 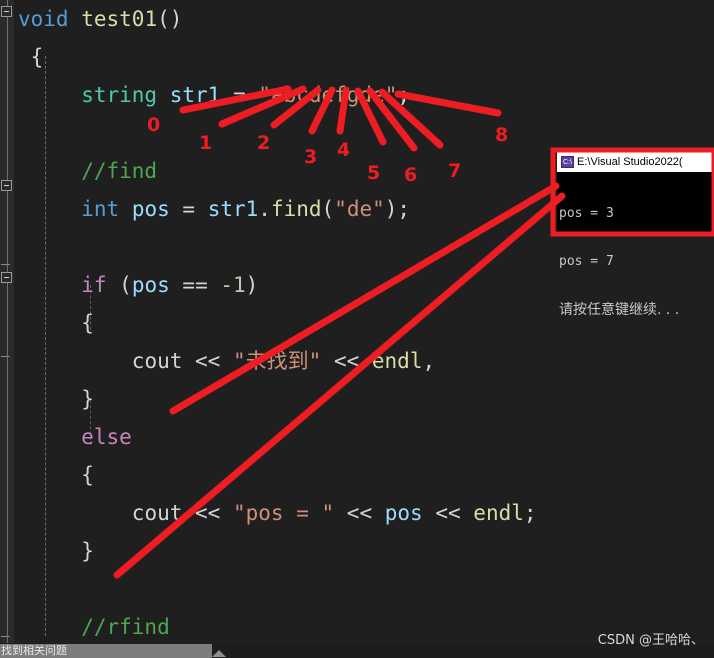 I want to click on taskbar-fragment: 找到相关问题, so click(x=106, y=651).